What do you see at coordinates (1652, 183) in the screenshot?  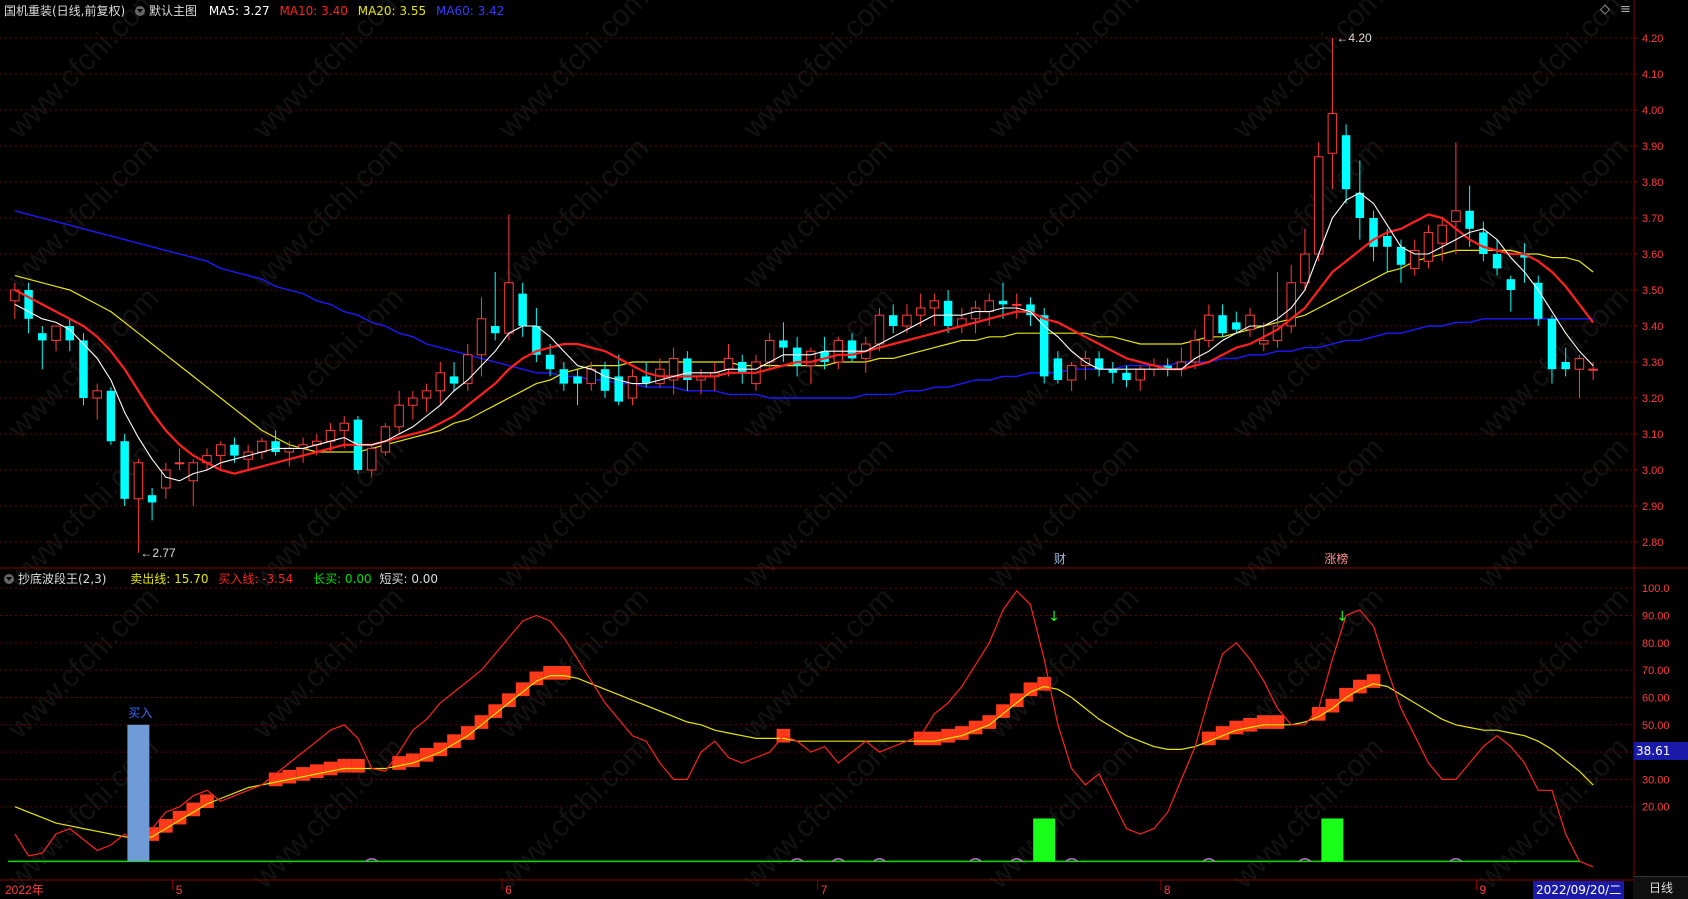 I see `price-tick-label: 3.80` at bounding box center [1652, 183].